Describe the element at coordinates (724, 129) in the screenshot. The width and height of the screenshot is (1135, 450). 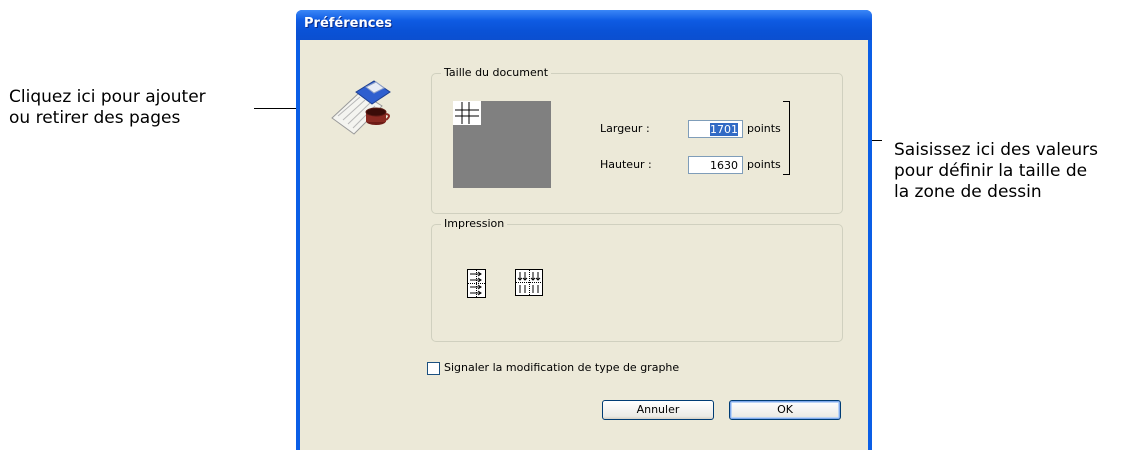
I see `width-value: 1701` at that location.